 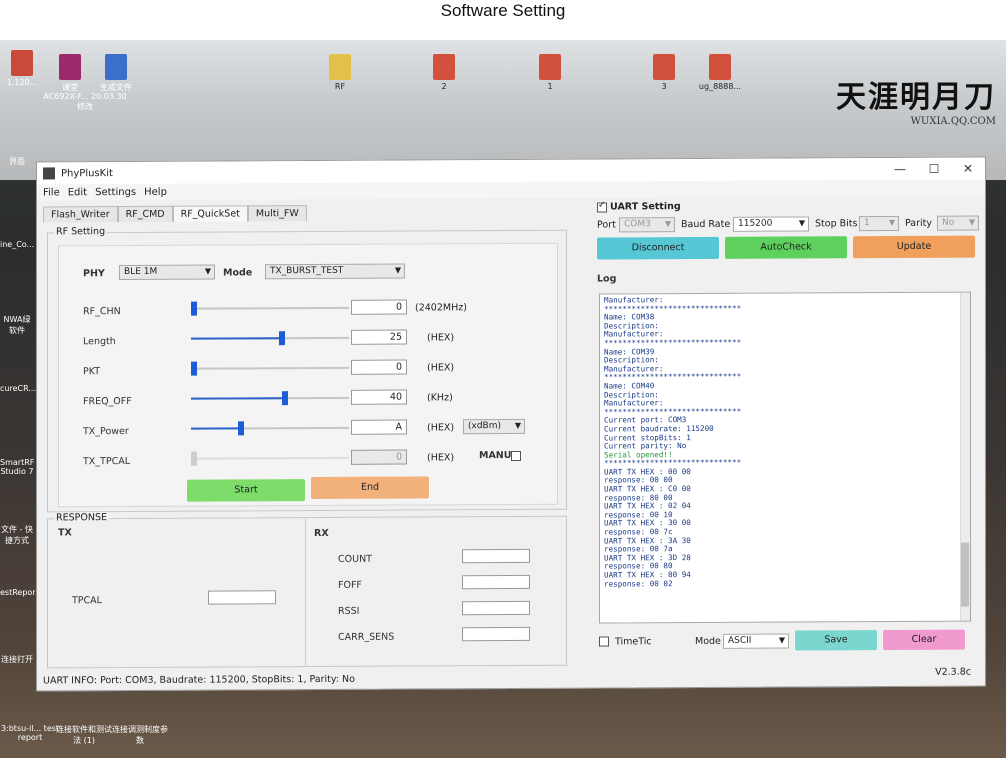 I want to click on desktop-icon: 课堂, so click(x=70, y=73).